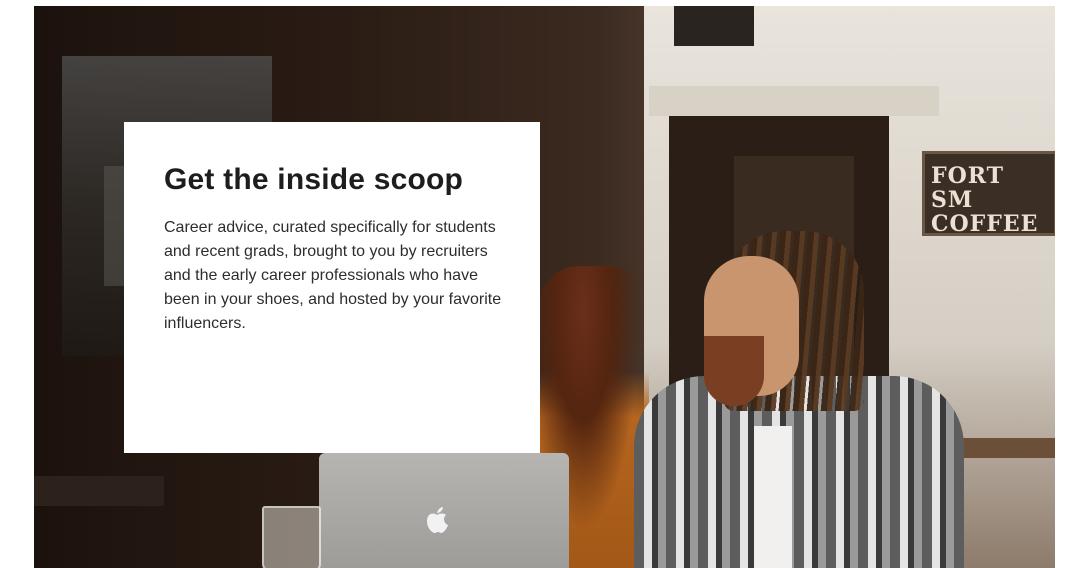 Image resolution: width=1065 pixels, height=568 pixels. What do you see at coordinates (314, 179) in the screenshot?
I see `card-title: Get the inside scoop` at bounding box center [314, 179].